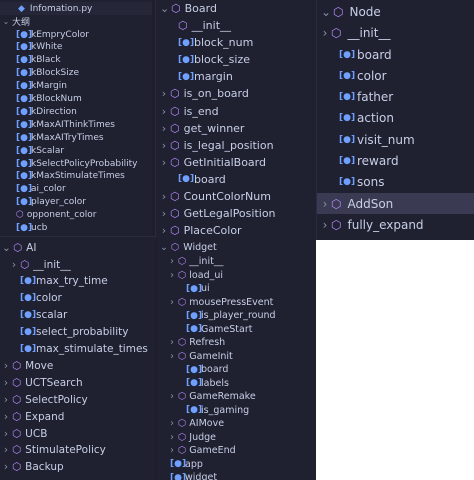 The image size is (474, 480). I want to click on class-row-ai: ⌄ ⬡ AI, so click(77, 247).